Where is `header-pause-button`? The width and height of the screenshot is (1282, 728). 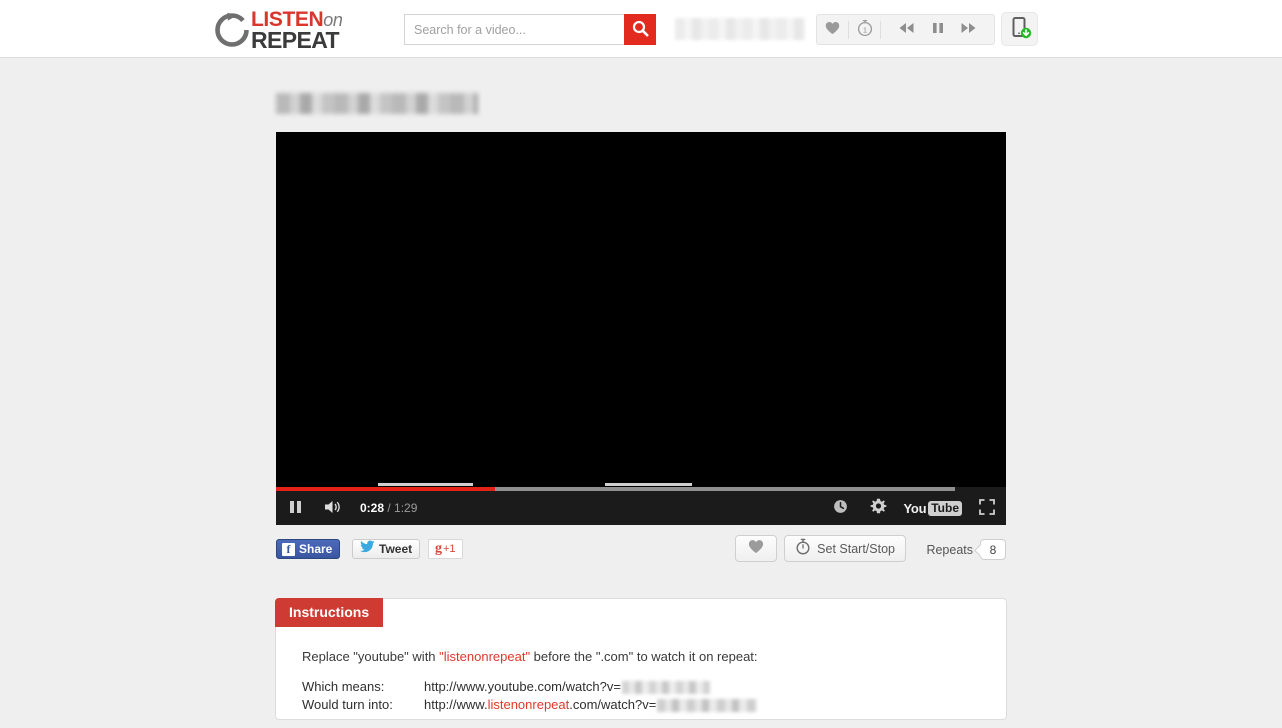 header-pause-button is located at coordinates (937, 29).